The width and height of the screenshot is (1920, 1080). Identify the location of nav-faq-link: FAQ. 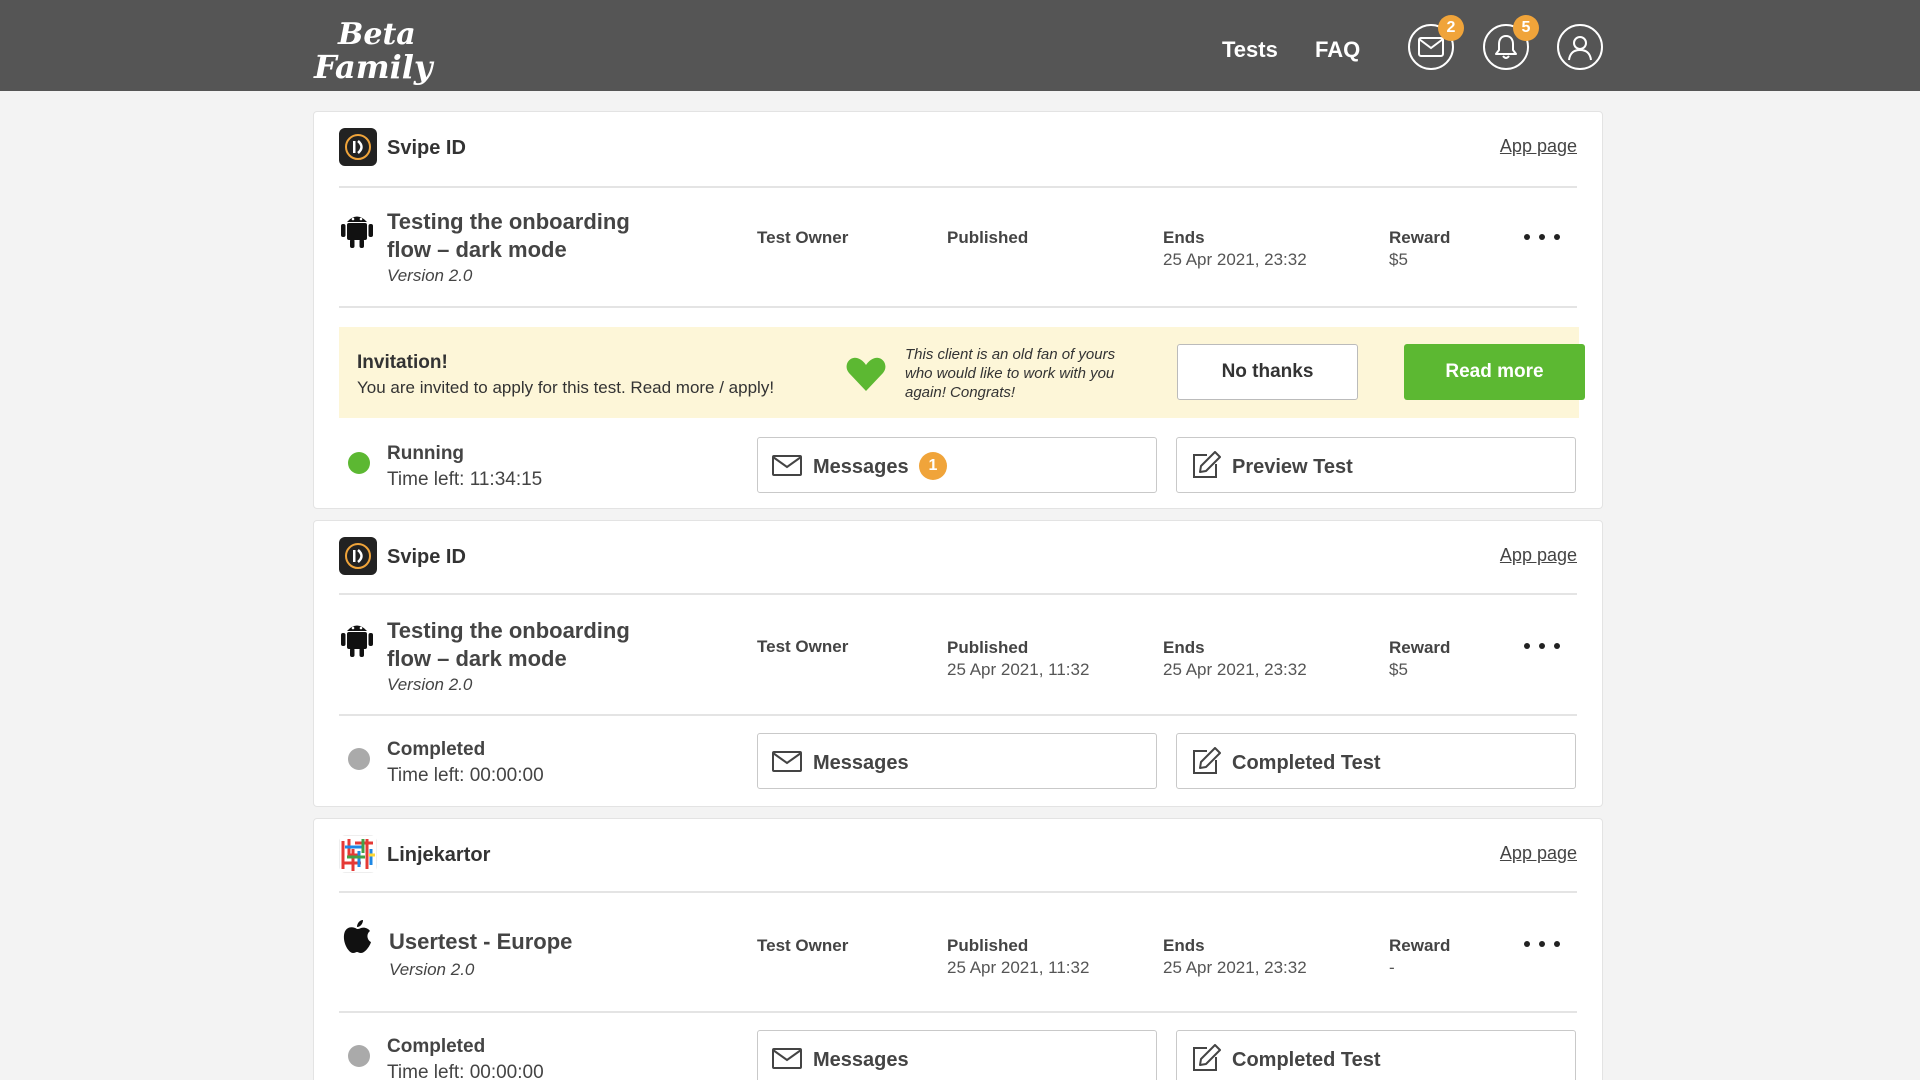
(1337, 50).